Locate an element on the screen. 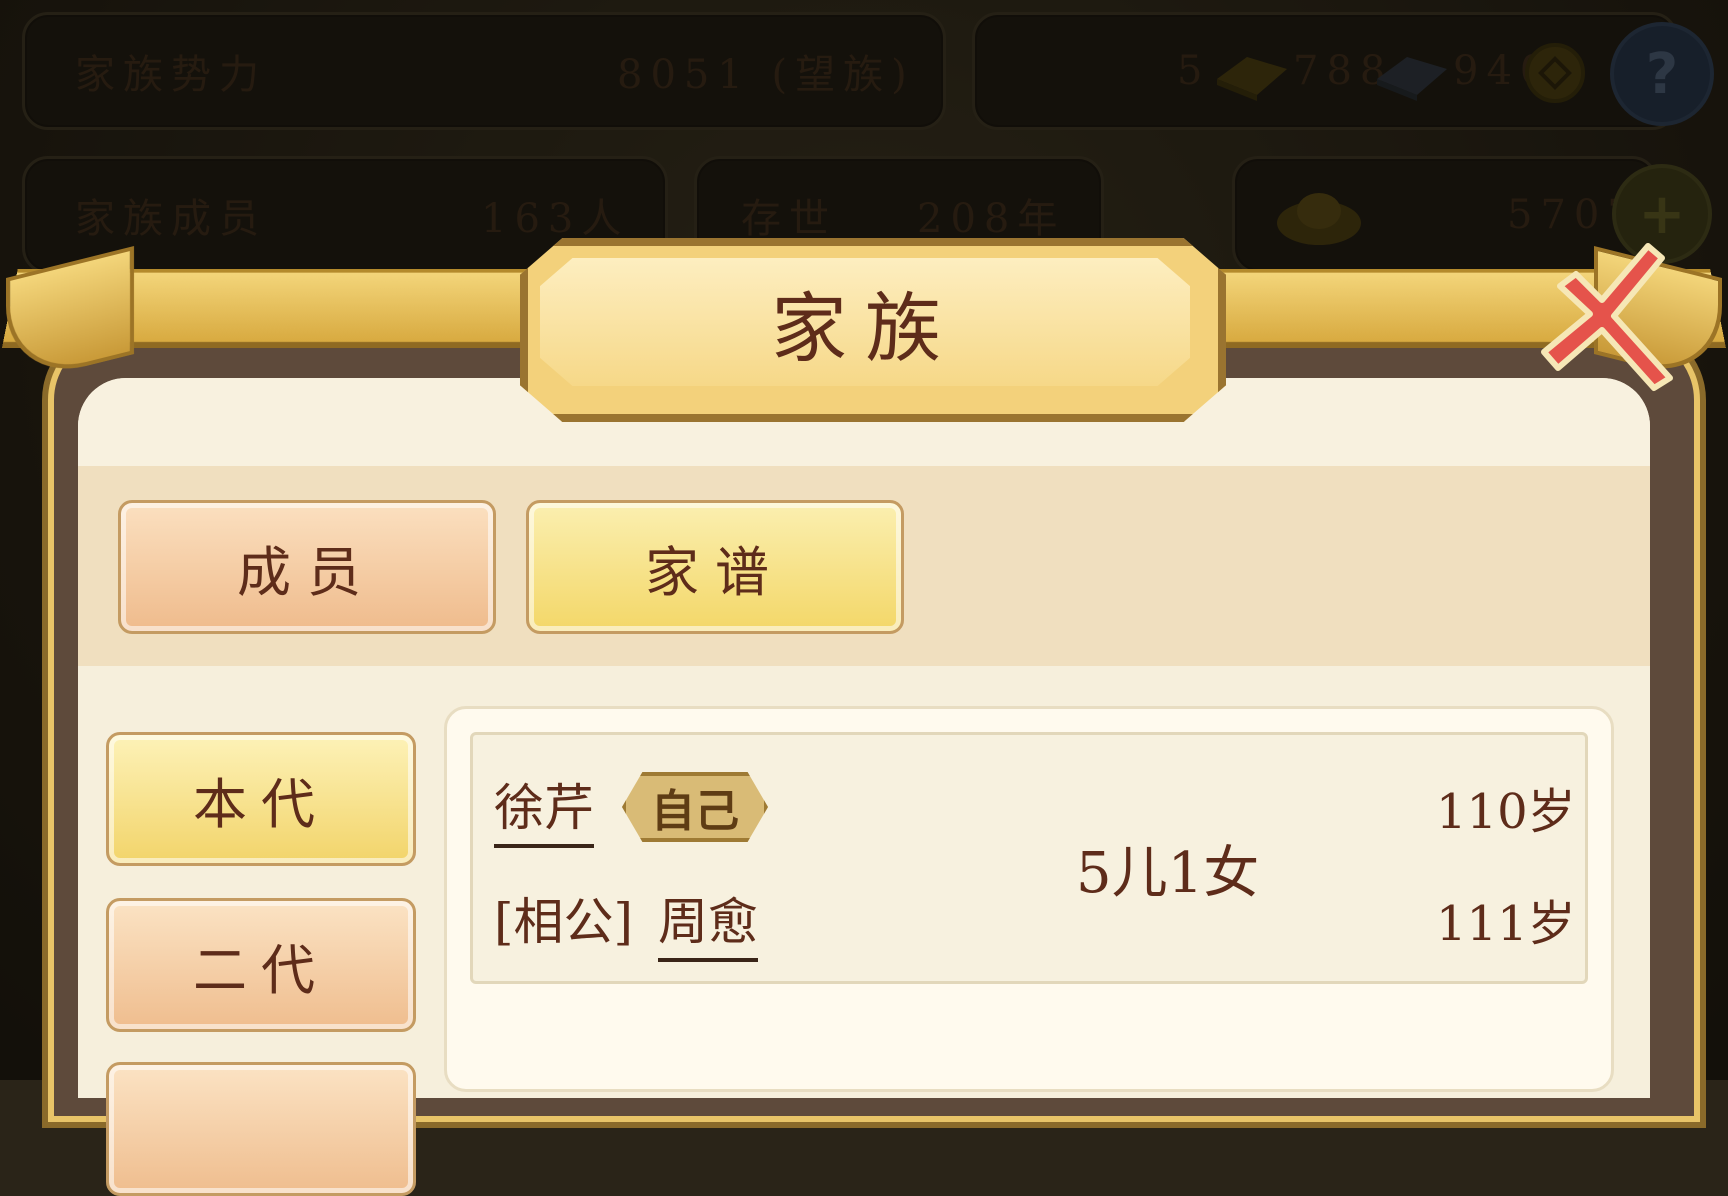  generation-second-button: 二代 is located at coordinates (261, 965).